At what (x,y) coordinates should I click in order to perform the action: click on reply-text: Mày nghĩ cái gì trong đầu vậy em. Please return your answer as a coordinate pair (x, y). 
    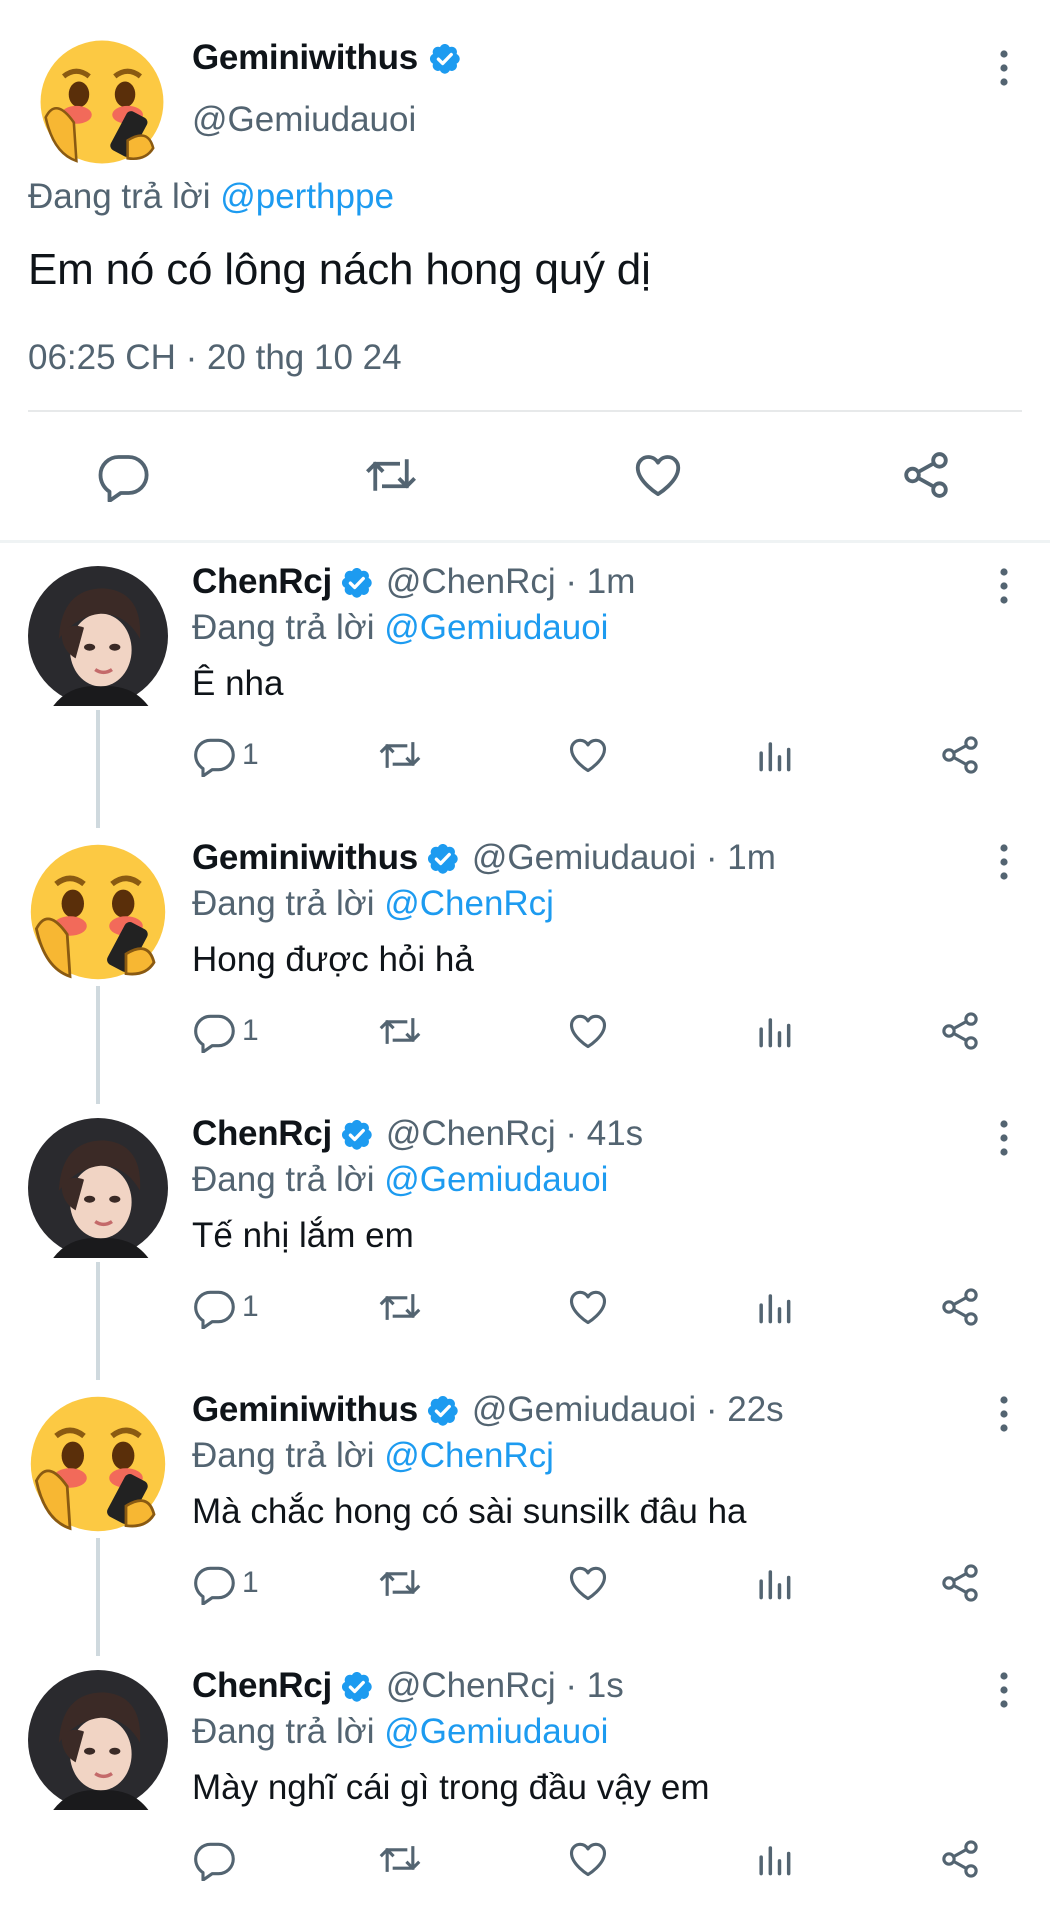
    Looking at the image, I should click on (451, 1787).